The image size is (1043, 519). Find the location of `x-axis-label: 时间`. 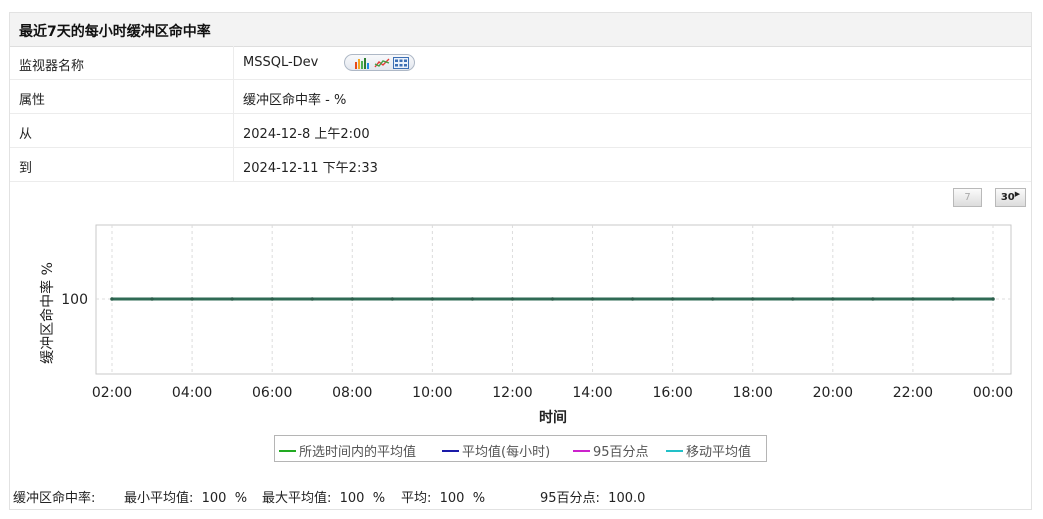

x-axis-label: 时间 is located at coordinates (553, 417).